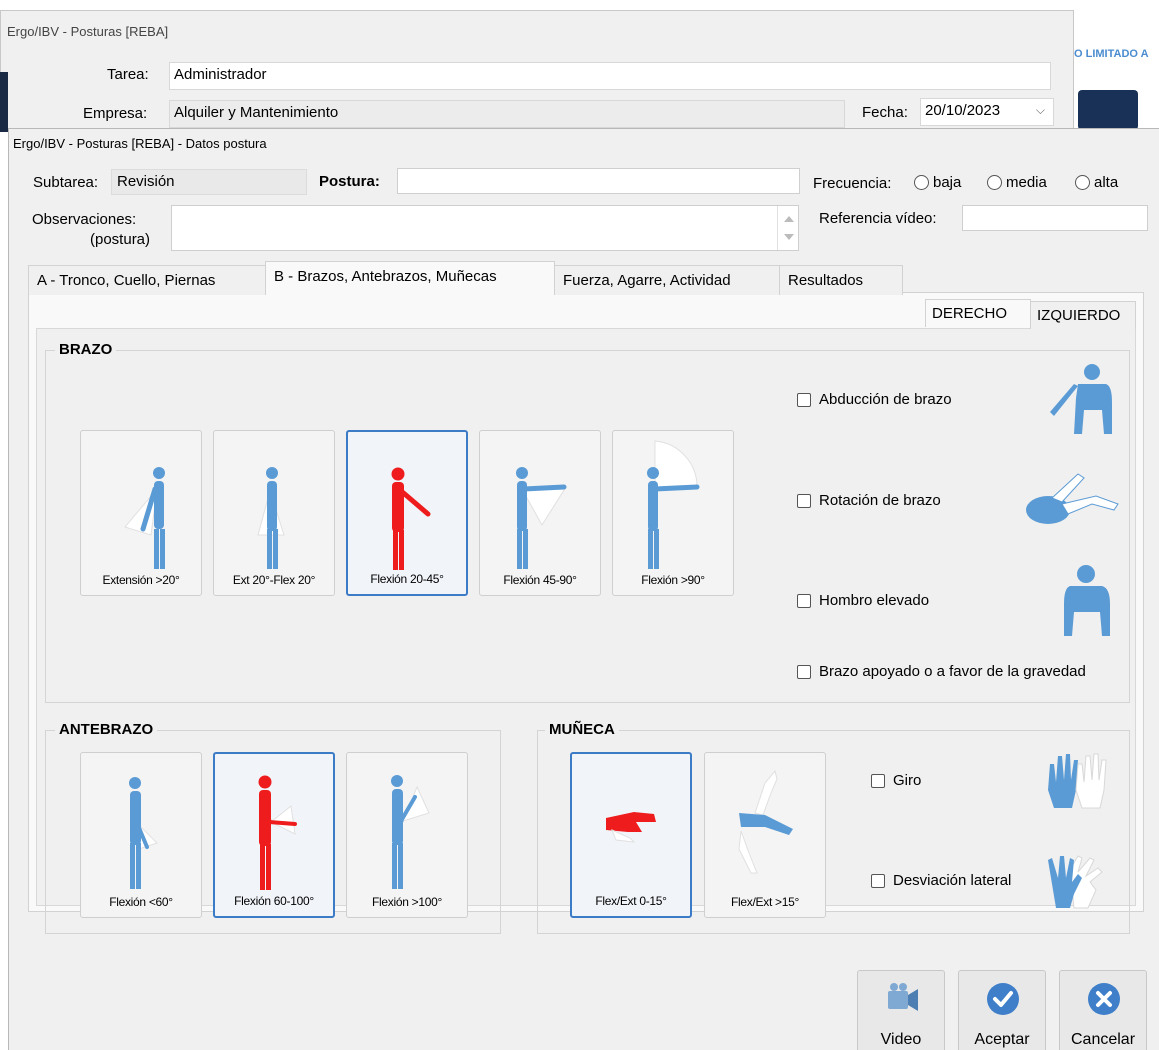 This screenshot has width=1159, height=1050. Describe the element at coordinates (1103, 1039) in the screenshot. I see `cancelar-button-label: Cancelar` at that location.